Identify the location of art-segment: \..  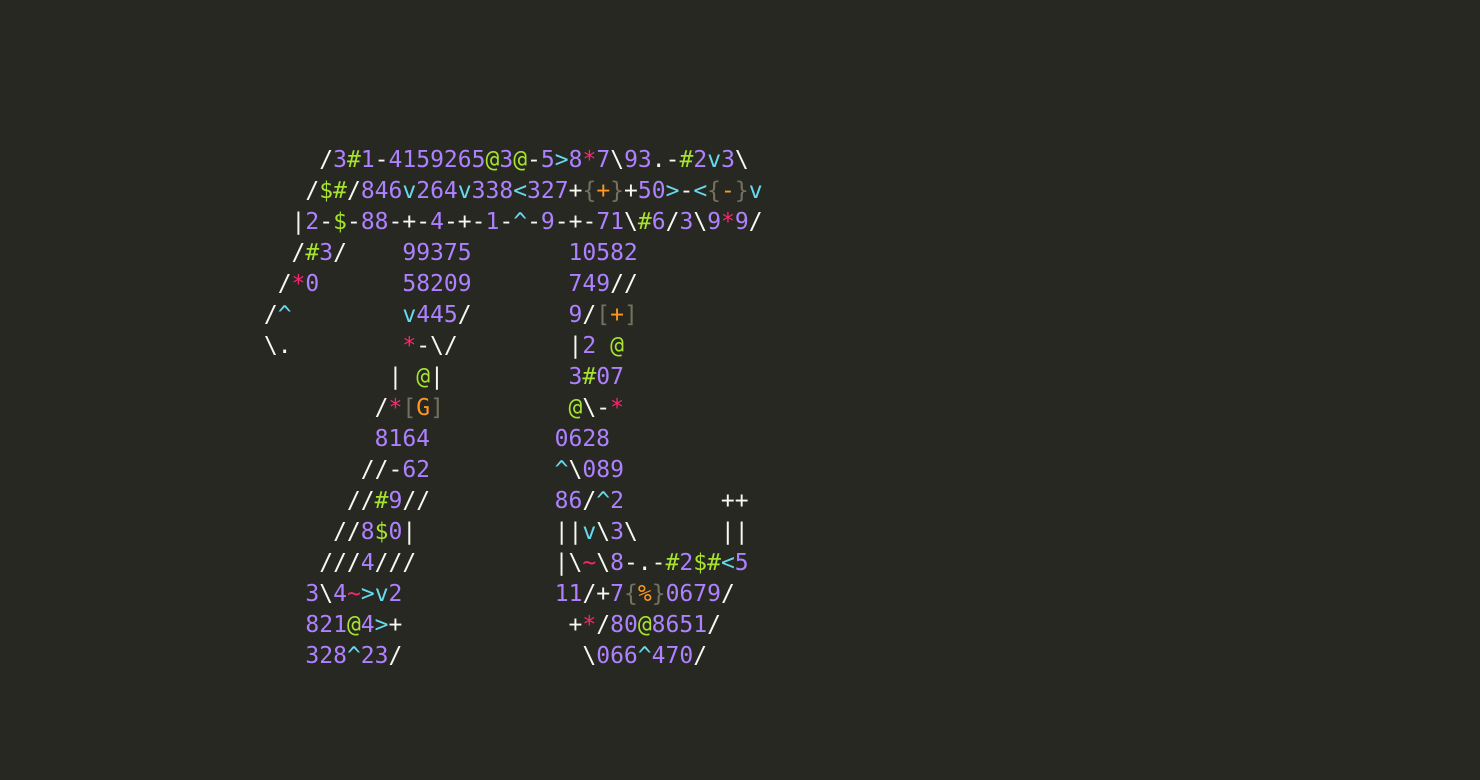
(271, 346).